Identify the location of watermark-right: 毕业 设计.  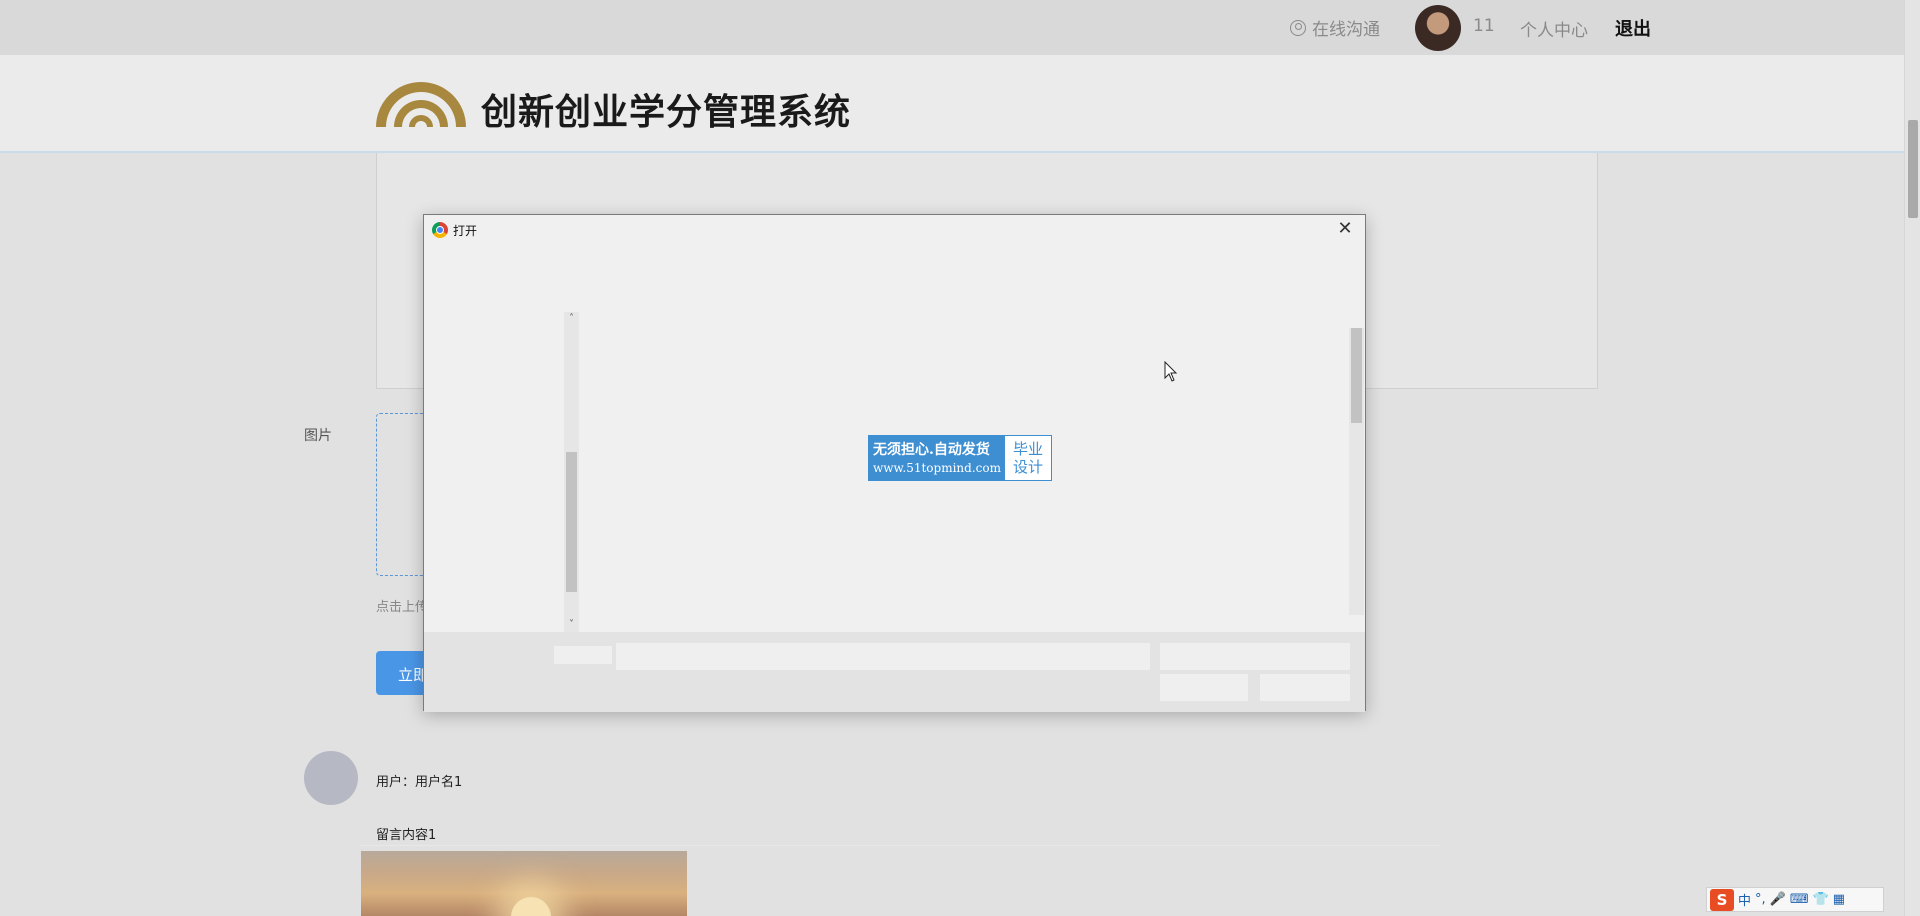
(1028, 458).